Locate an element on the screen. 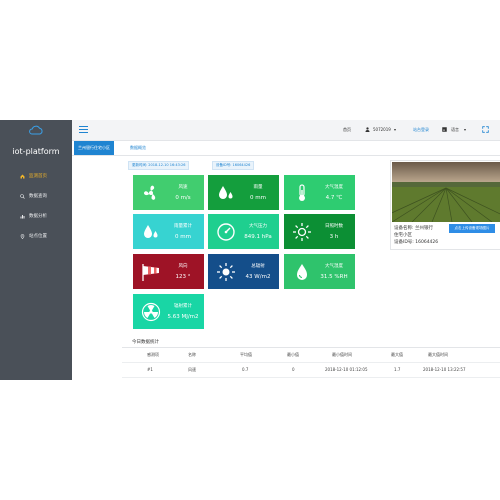 The width and height of the screenshot is (500, 500). table-header-cell: 最大值时间 is located at coordinates (438, 354).